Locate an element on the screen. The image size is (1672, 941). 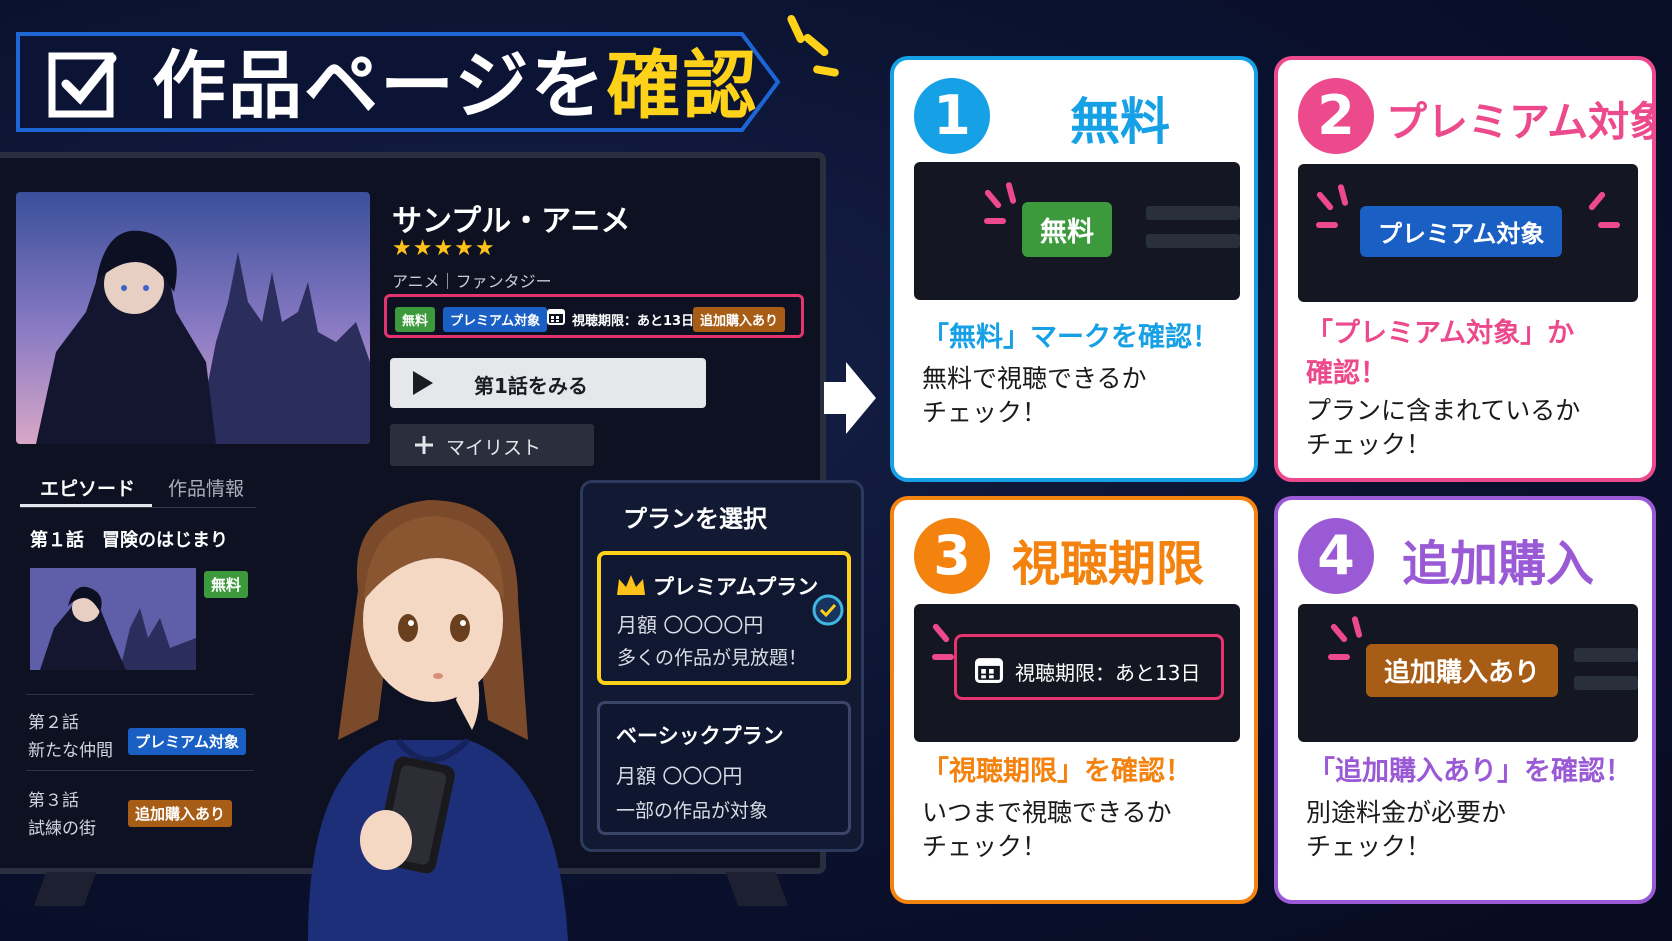
free-badge-large: 無料 is located at coordinates (1067, 229).